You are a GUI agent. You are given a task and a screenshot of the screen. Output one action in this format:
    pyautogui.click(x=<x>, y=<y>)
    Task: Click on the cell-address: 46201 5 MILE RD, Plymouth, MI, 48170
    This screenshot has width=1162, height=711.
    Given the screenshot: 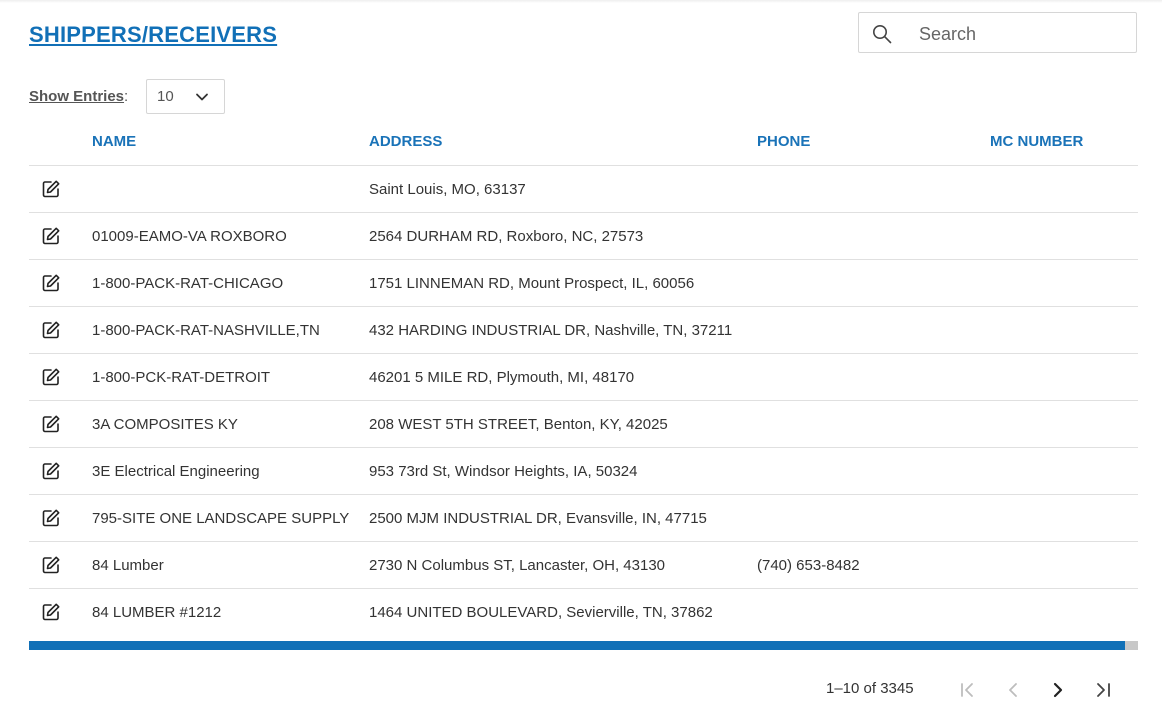 What is the action you would take?
    pyautogui.click(x=563, y=377)
    